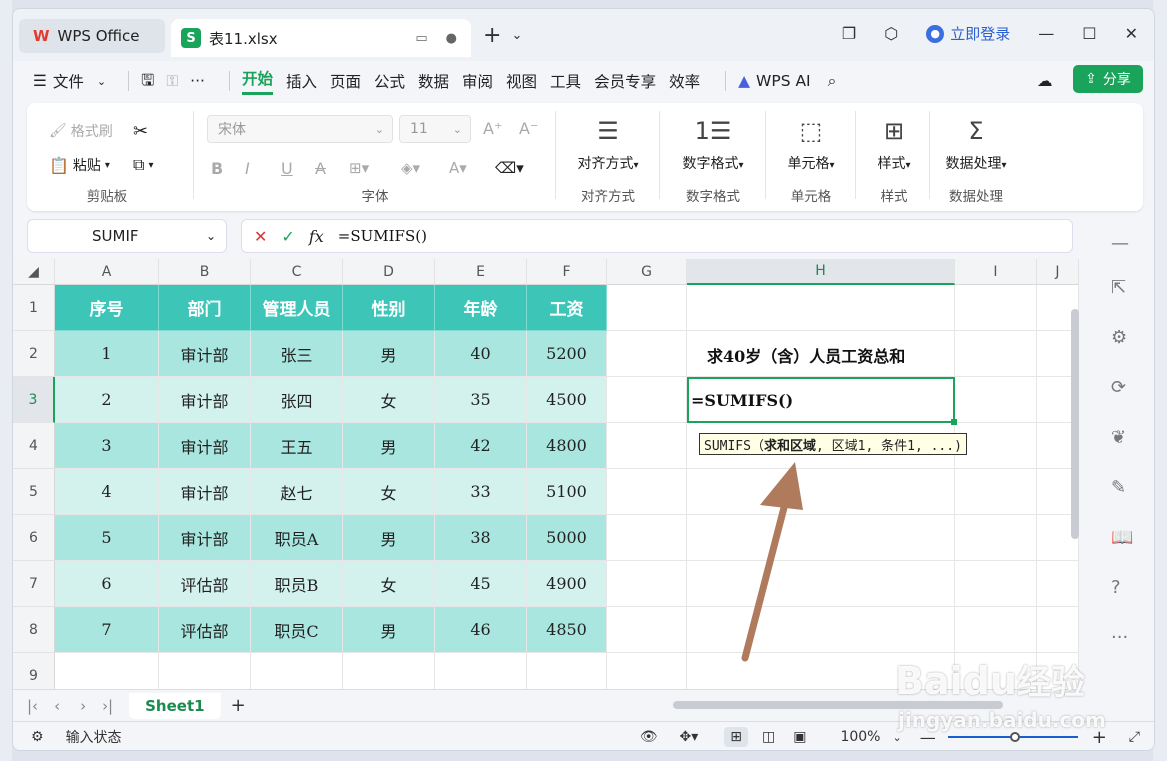 The image size is (1167, 761). I want to click on bold-icon: B, so click(217, 168).